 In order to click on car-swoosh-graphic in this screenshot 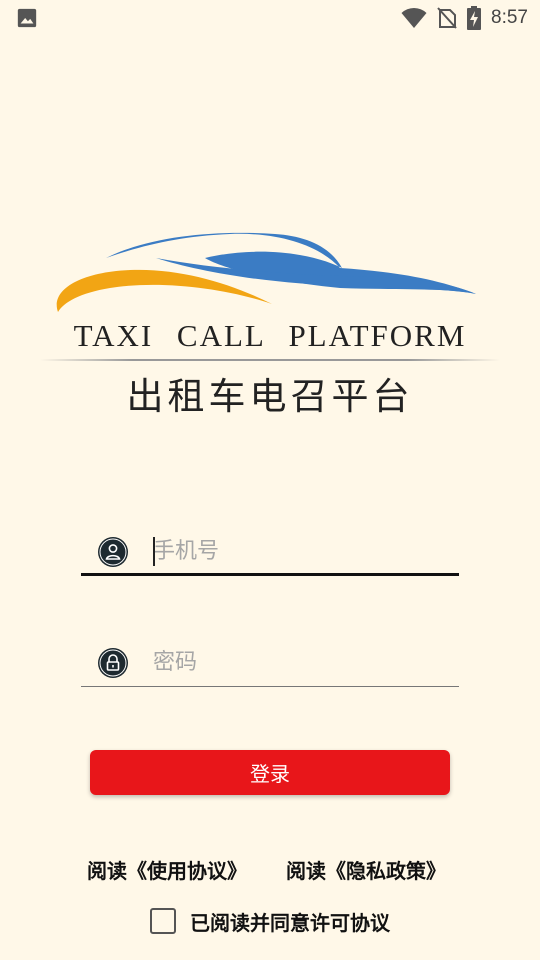, I will do `click(266, 272)`.